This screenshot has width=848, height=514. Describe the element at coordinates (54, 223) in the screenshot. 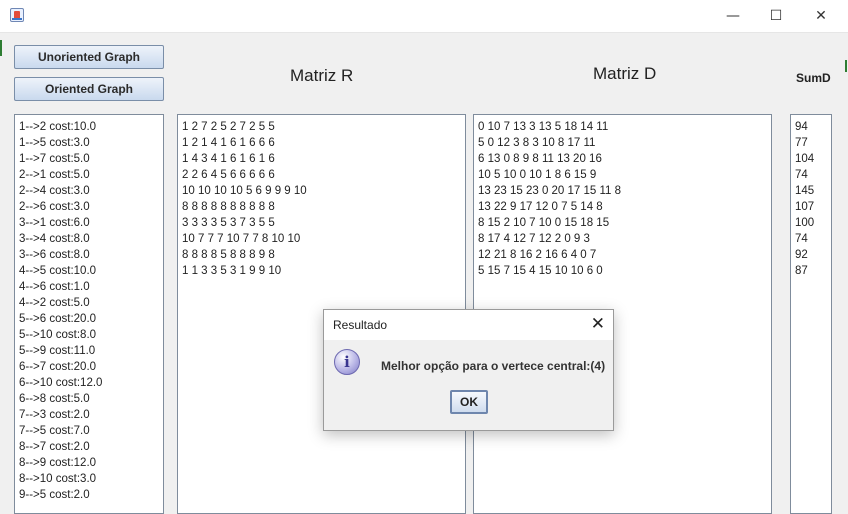

I see `edge-list-item: 3-->1 cost:6.0` at that location.